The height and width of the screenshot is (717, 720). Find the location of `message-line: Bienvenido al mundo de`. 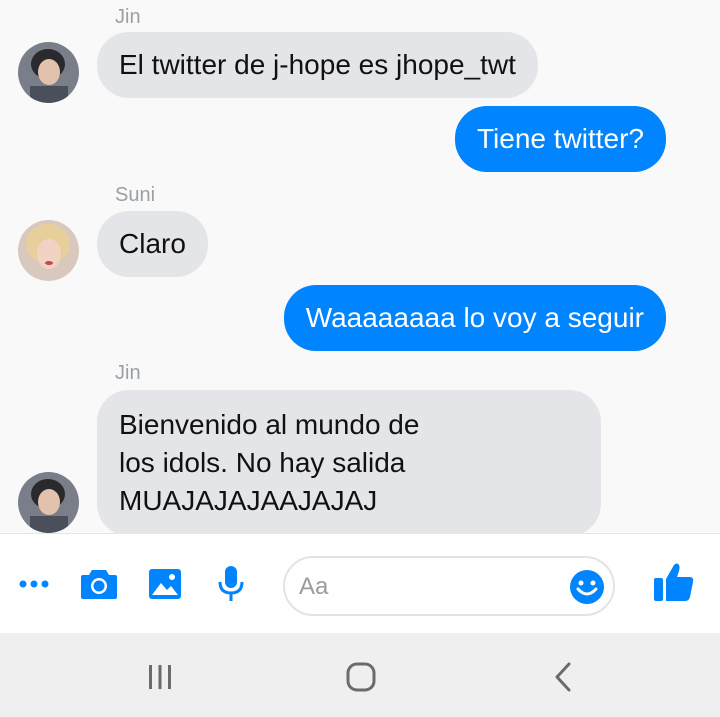

message-line: Bienvenido al mundo de is located at coordinates (269, 424).